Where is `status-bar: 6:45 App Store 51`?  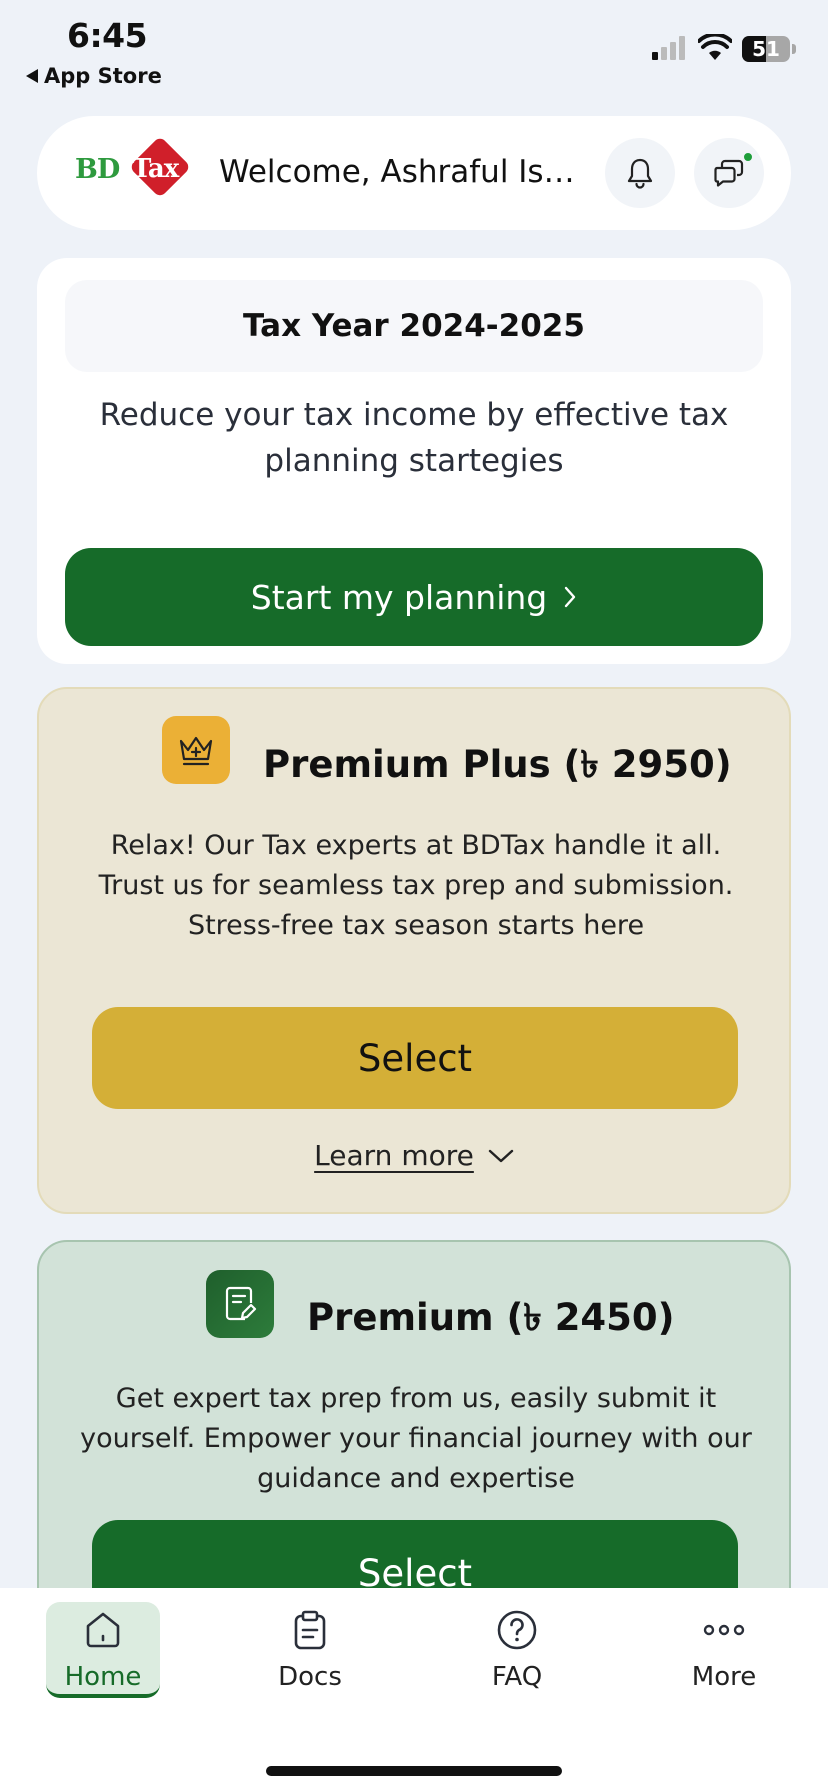
status-bar: 6:45 App Store 51 is located at coordinates (414, 48).